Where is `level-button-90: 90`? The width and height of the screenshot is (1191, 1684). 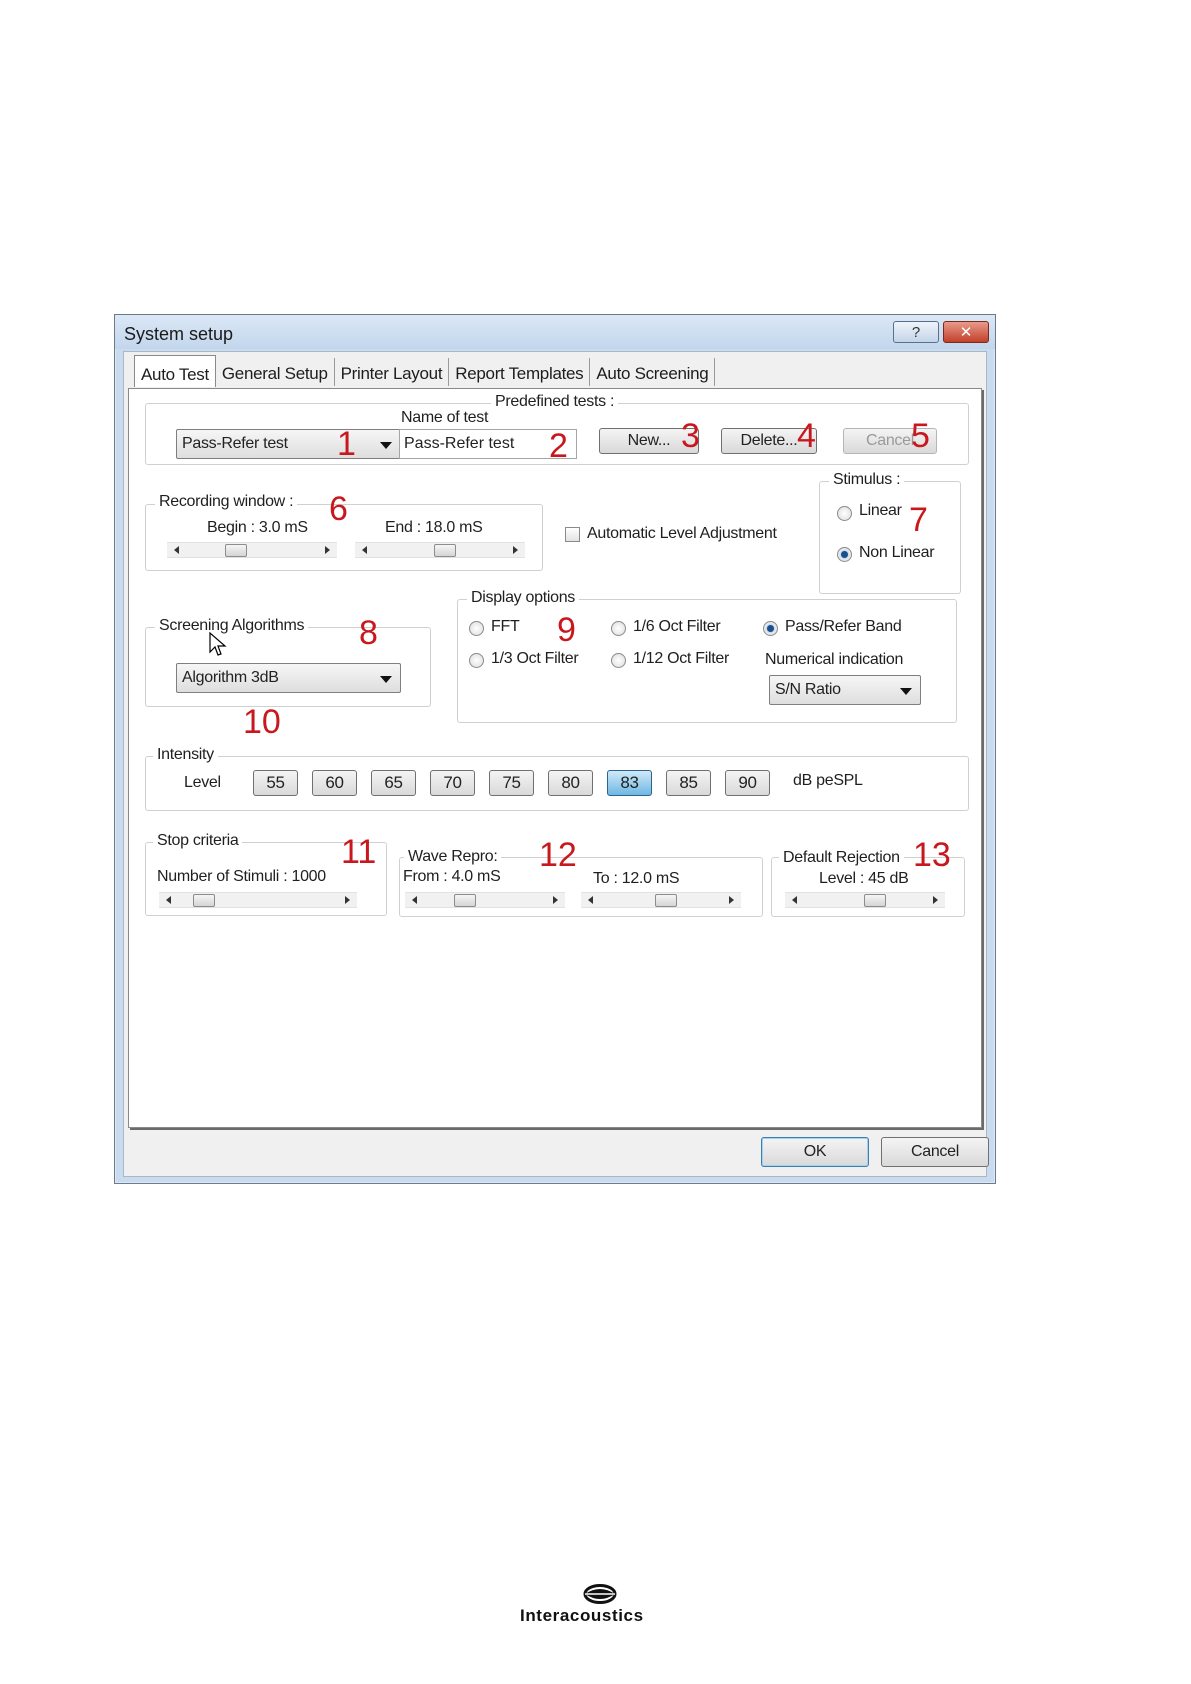 level-button-90: 90 is located at coordinates (747, 783).